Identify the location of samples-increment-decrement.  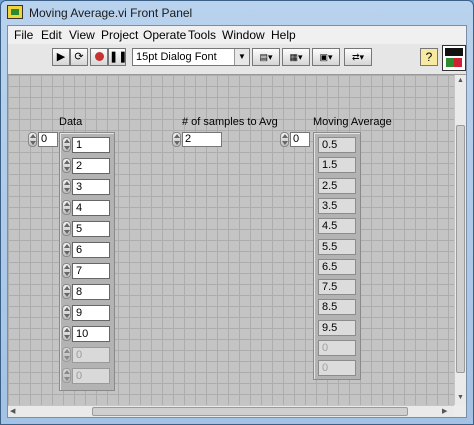
(176, 139).